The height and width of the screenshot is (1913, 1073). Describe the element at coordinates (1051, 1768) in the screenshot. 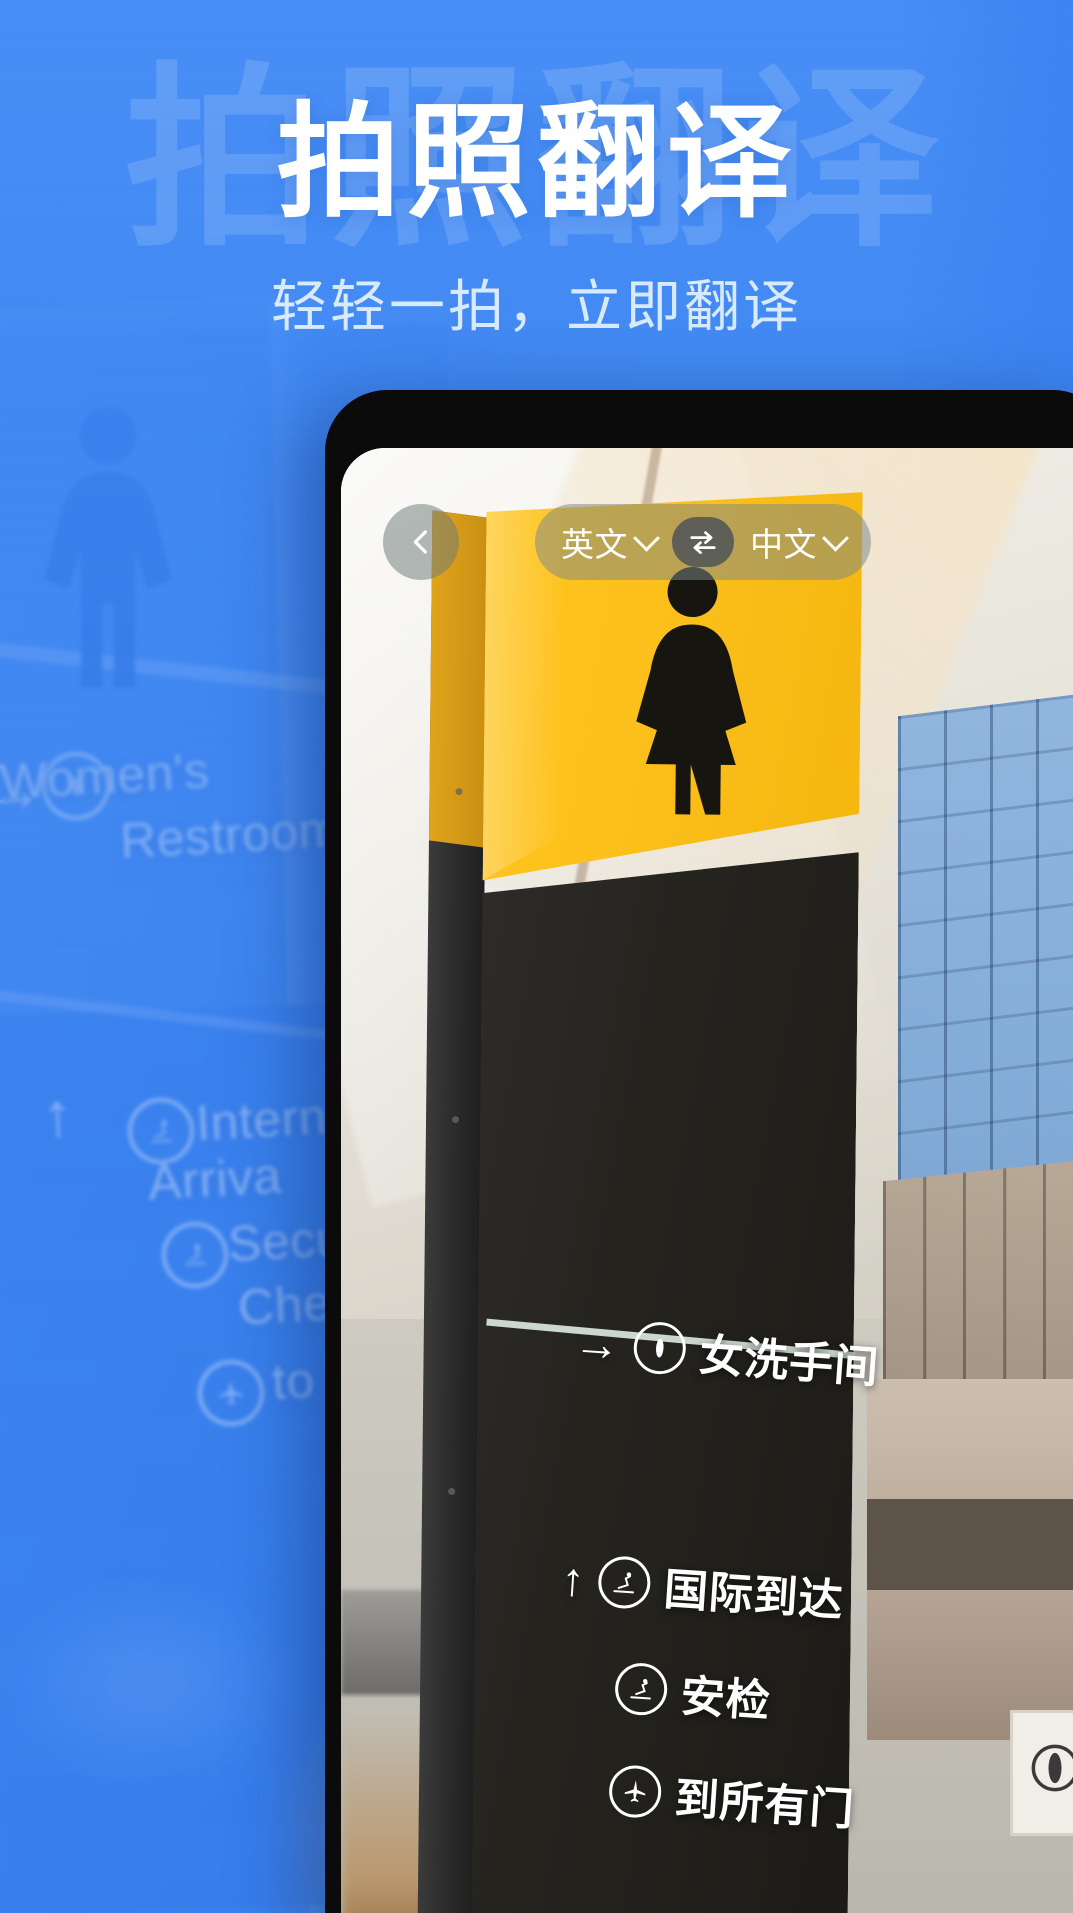

I see `distant-sign-icon` at that location.